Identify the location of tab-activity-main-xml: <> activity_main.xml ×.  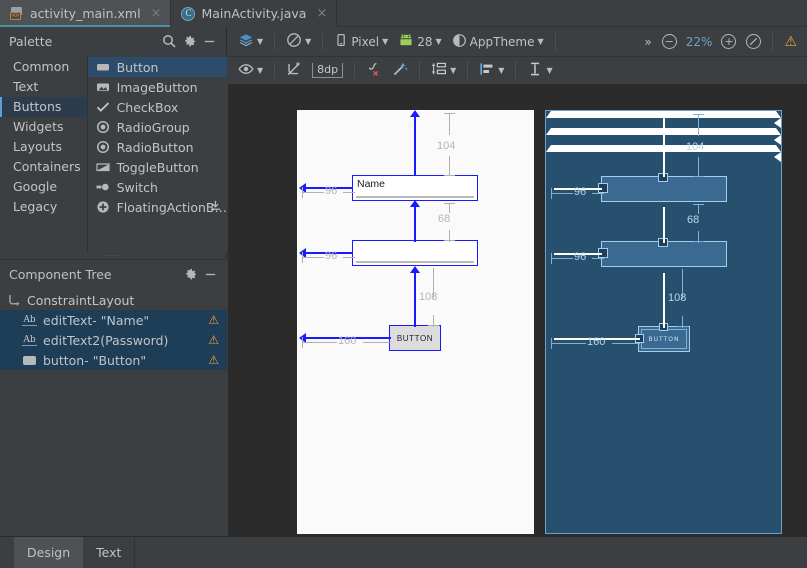
(85, 13).